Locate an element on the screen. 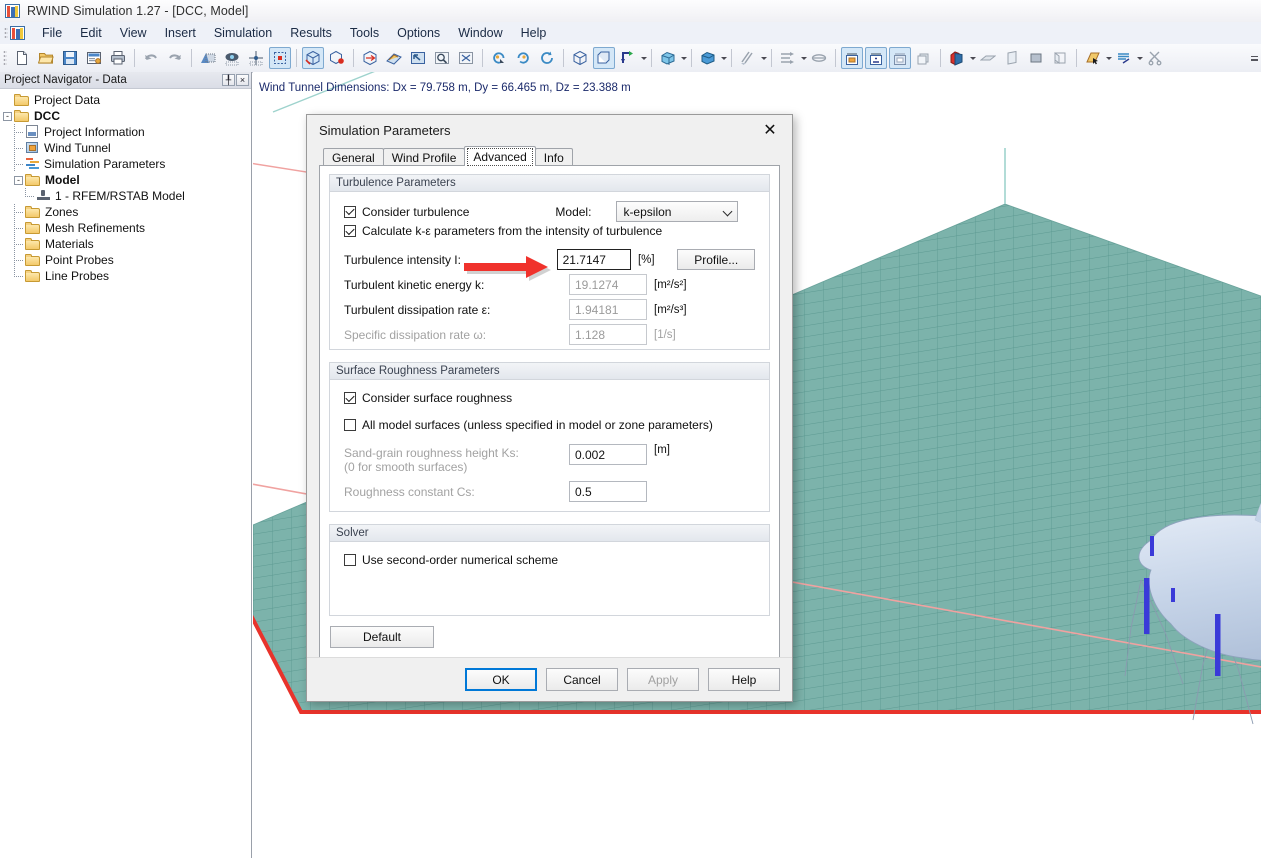 The image size is (1261, 858). tree-item-project-information: Project Information is located at coordinates (127, 132).